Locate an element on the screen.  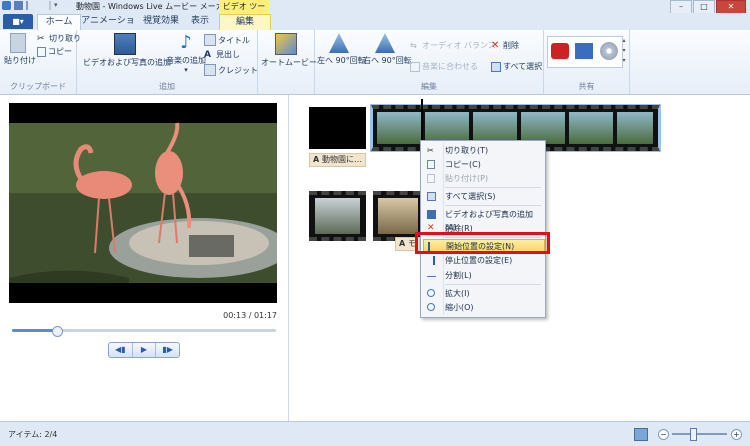
youtube-icon is located at coordinates (560, 51).